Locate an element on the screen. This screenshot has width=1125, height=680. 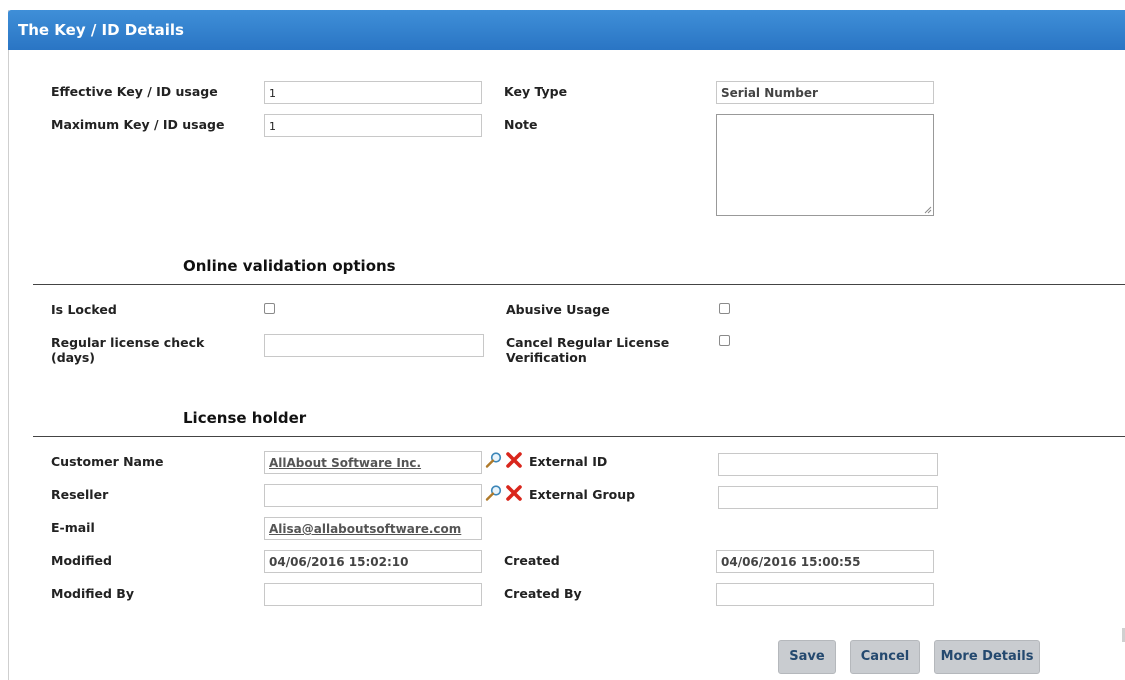
external-group-label: External Group is located at coordinates (582, 494).